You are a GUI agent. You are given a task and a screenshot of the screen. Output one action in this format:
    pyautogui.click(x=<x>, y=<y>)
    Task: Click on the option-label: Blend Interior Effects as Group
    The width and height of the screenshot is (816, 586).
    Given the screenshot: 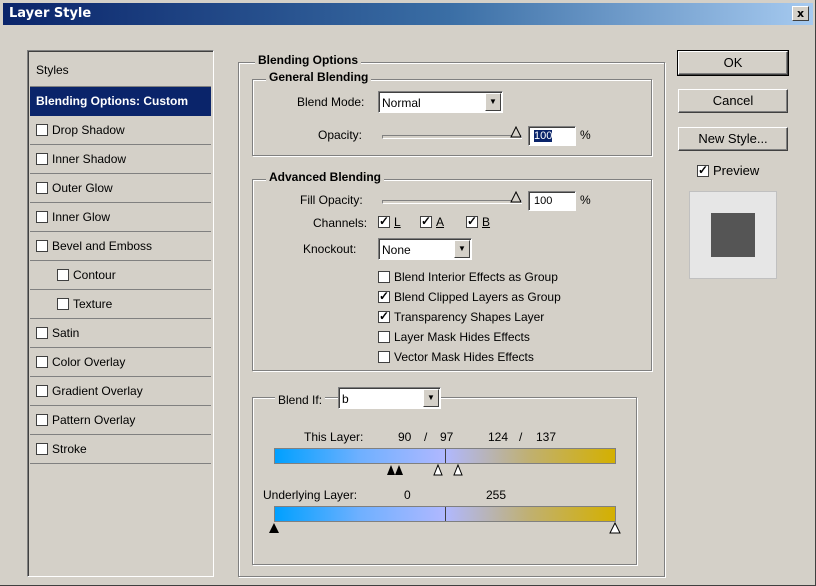 What is the action you would take?
    pyautogui.click(x=476, y=277)
    